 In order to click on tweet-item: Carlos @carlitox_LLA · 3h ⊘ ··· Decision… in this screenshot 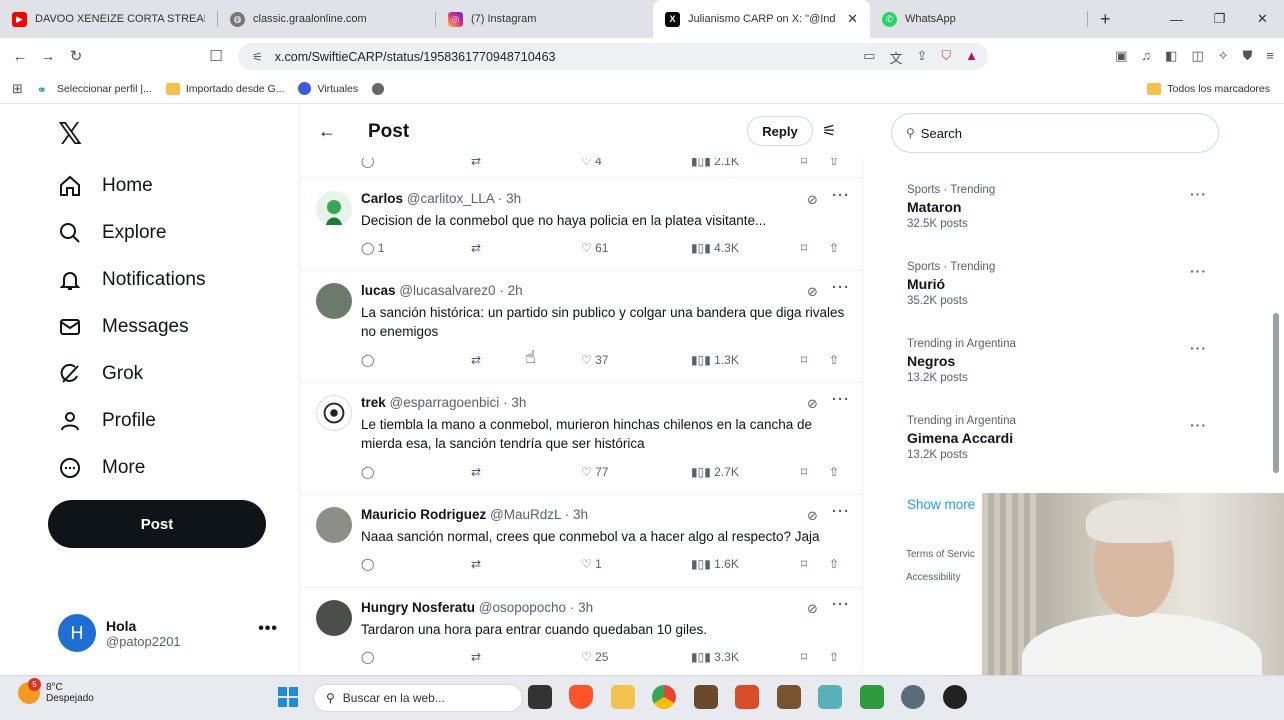, I will do `click(582, 225)`.